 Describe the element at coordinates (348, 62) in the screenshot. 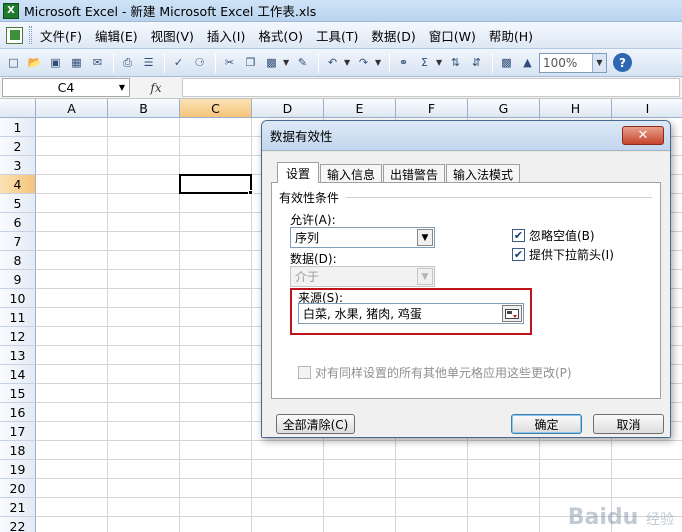

I see `undo-dropdown-icon: ▼` at that location.